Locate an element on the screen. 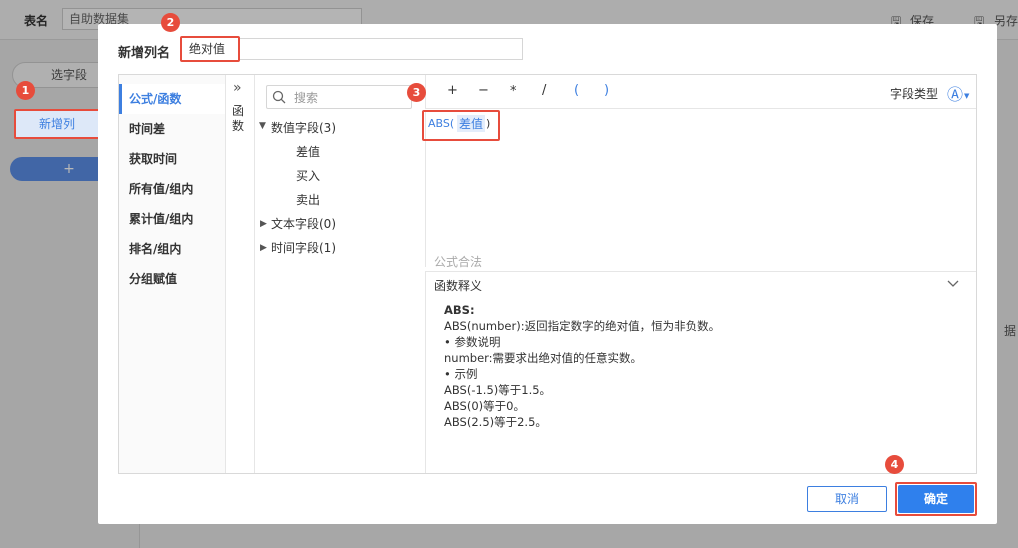  tree-item-diff: 差值 is located at coordinates (308, 152).